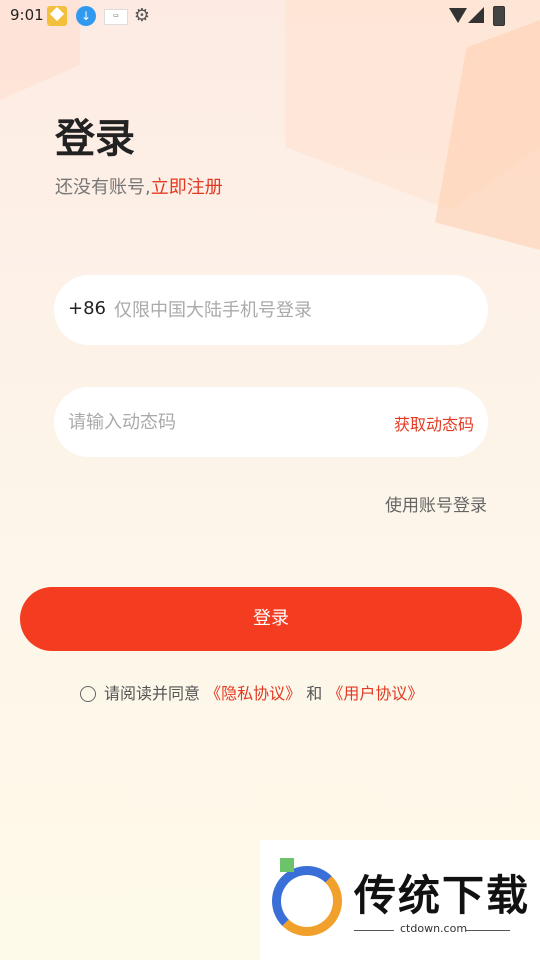  What do you see at coordinates (442, 895) in the screenshot?
I see `watermark-brand: 传统下载` at bounding box center [442, 895].